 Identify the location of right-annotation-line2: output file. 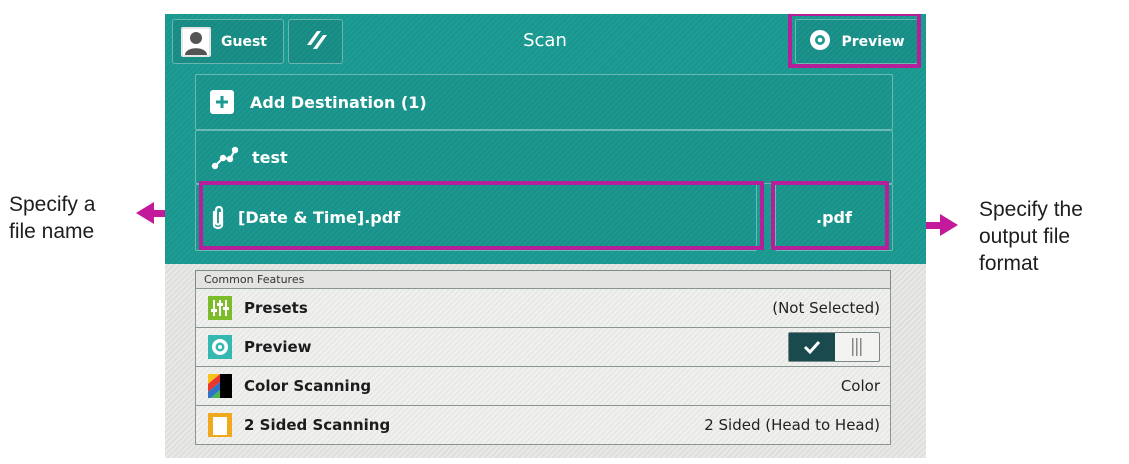
(1025, 236).